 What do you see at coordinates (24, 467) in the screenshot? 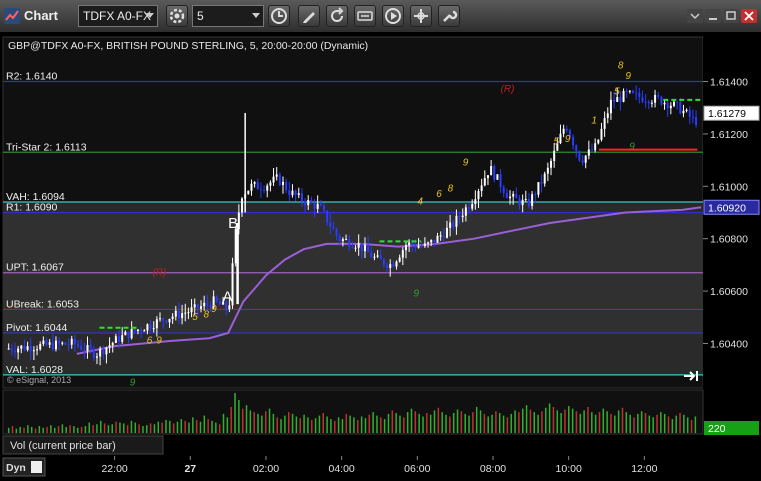
I see `dyn-button: Dyn` at bounding box center [24, 467].